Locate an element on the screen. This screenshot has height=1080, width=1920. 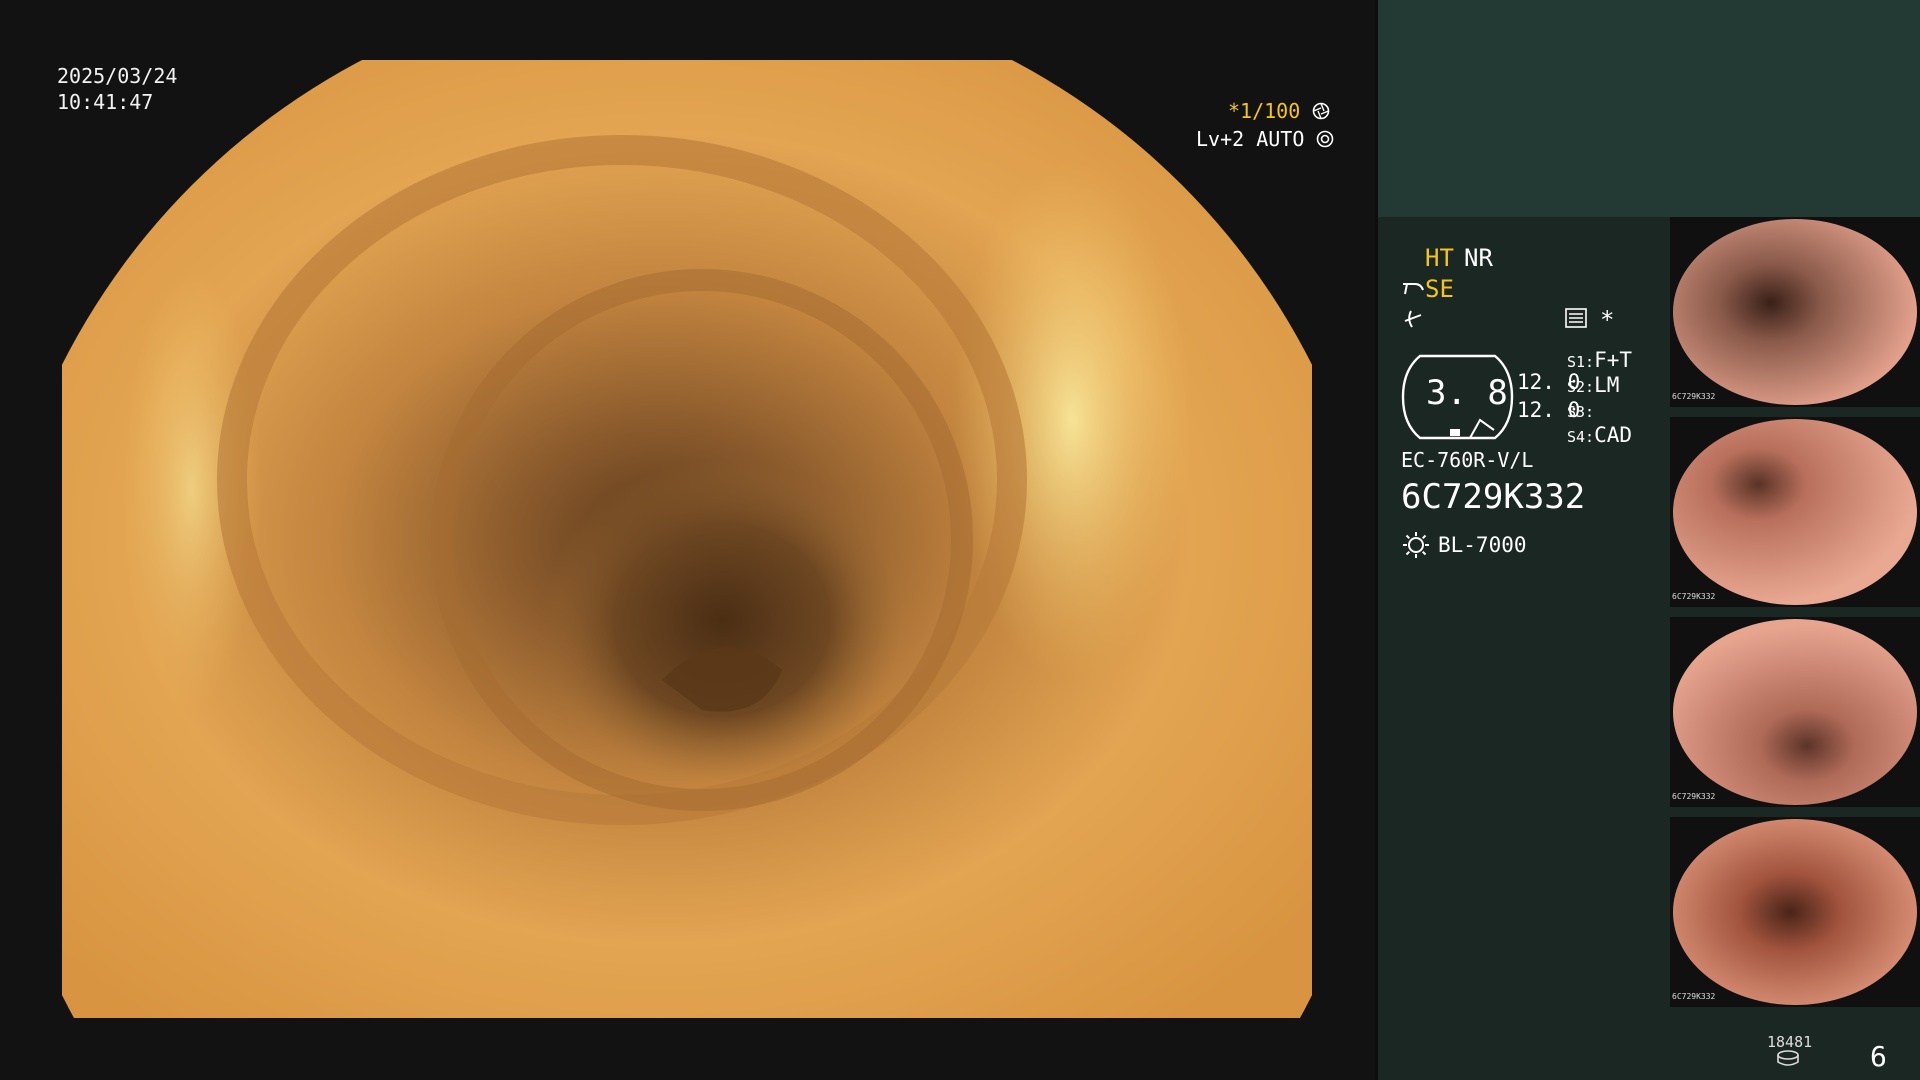
zoom-value: 3. 8 is located at coordinates (1467, 393).